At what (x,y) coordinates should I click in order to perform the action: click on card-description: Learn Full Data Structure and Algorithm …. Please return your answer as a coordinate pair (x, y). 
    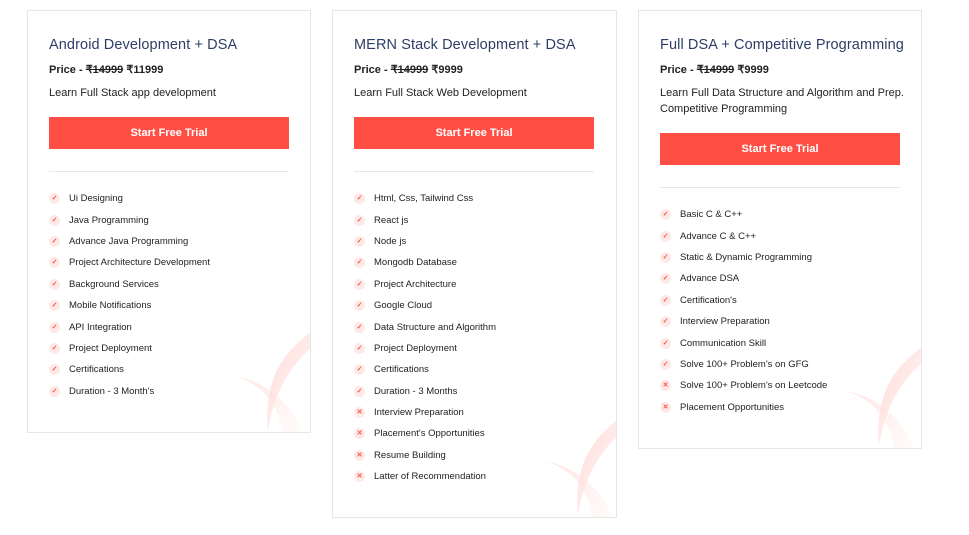
    Looking at the image, I should click on (782, 101).